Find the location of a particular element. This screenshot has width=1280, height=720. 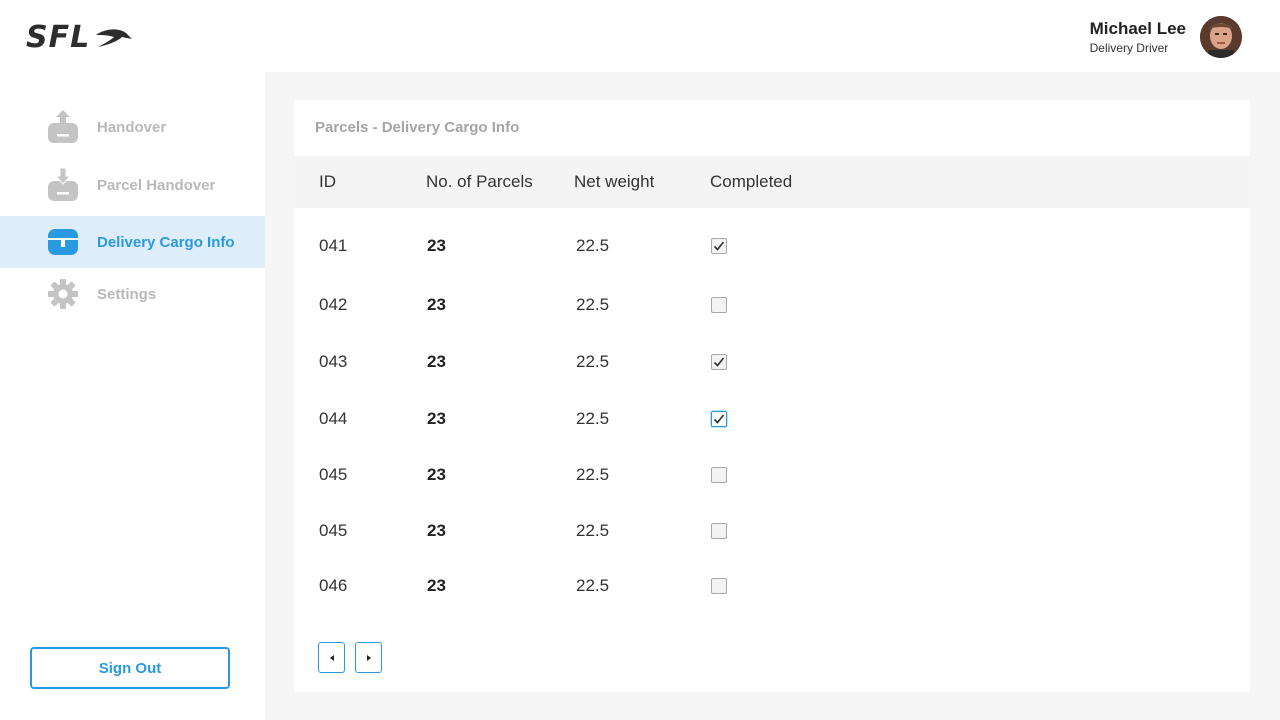

card-title: Parcels - Delivery Cargo Info is located at coordinates (417, 127).